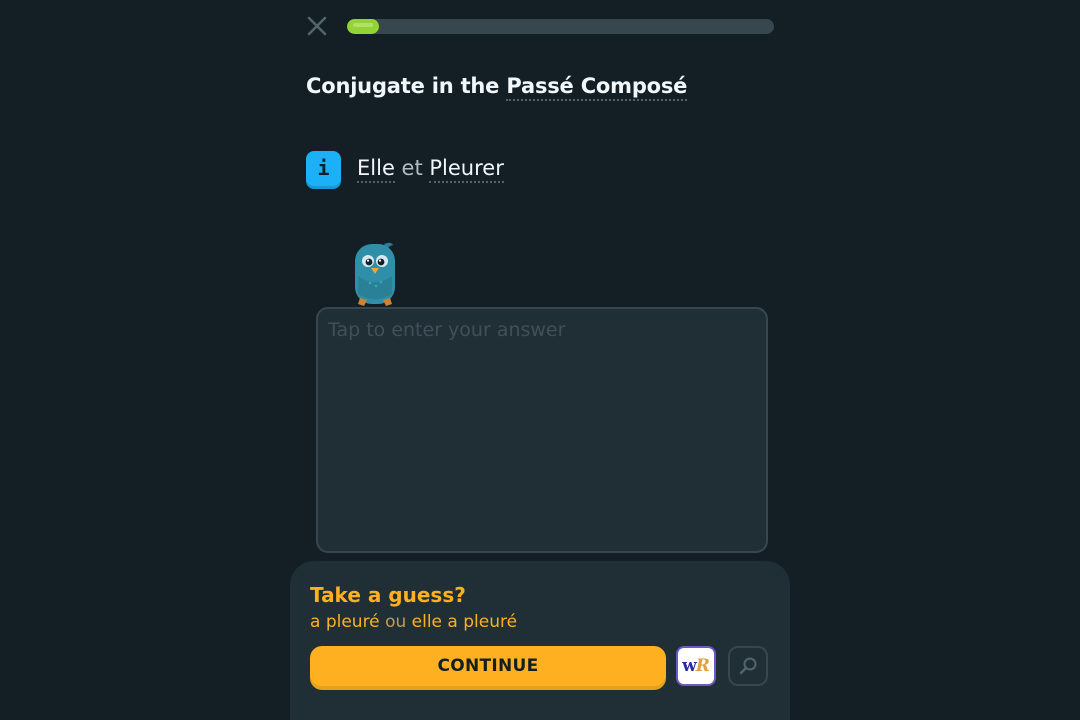 The height and width of the screenshot is (720, 1080). Describe the element at coordinates (363, 26) in the screenshot. I see `progress-bar-fill` at that location.